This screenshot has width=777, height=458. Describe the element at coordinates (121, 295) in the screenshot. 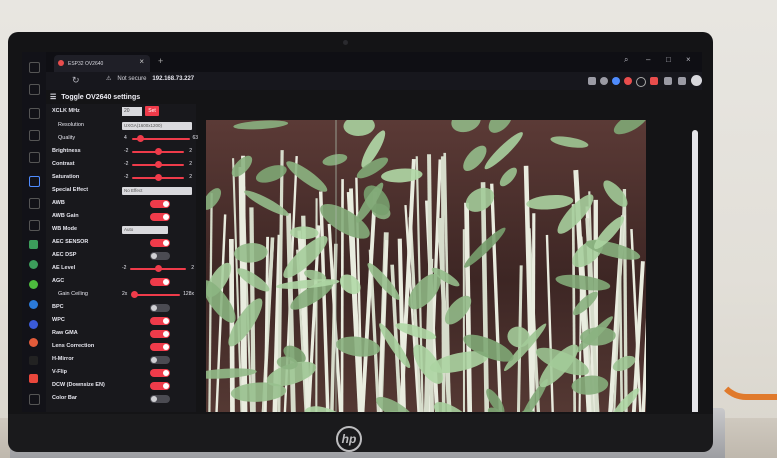

I see `gain-ceiling-row: Gain Ceiling 2x 128x` at that location.